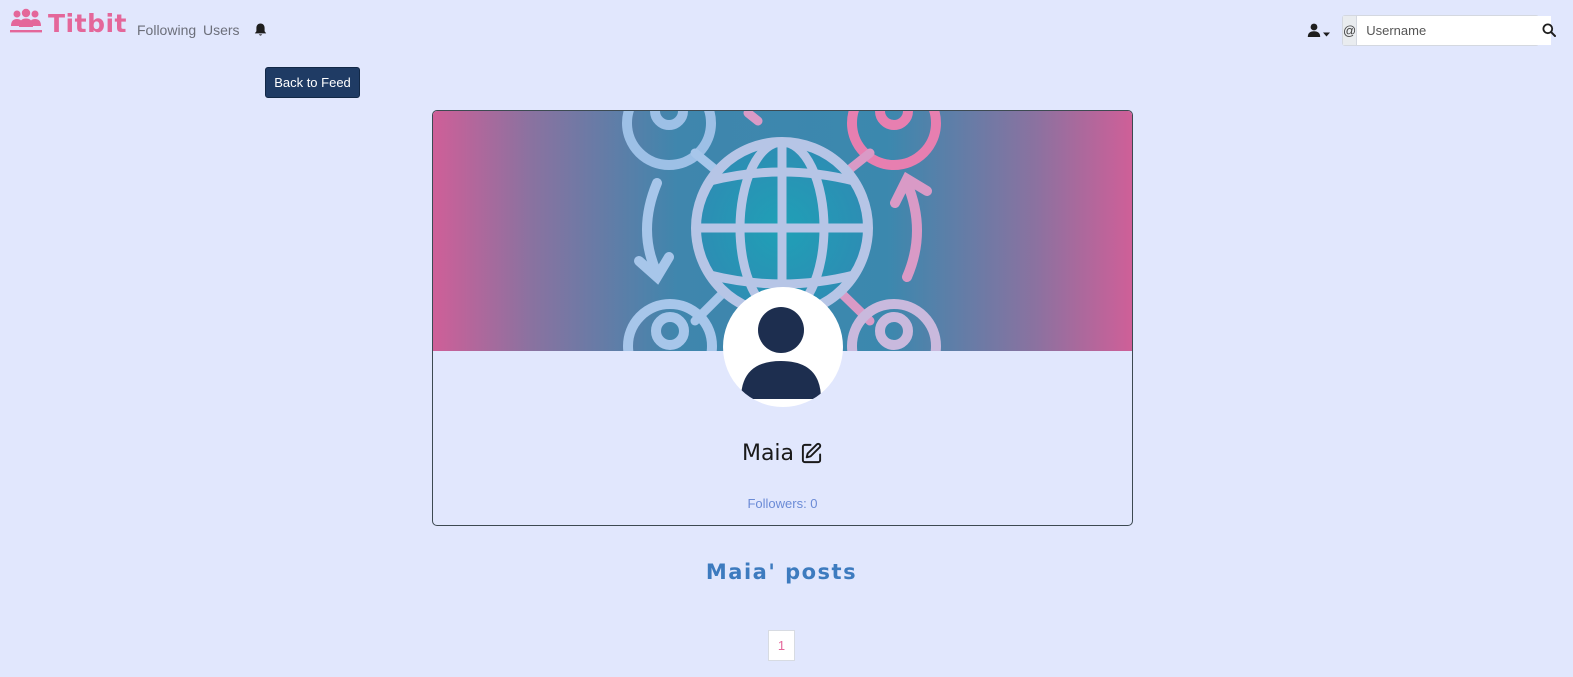  I want to click on back-to-feed-button: Back to Feed, so click(312, 82).